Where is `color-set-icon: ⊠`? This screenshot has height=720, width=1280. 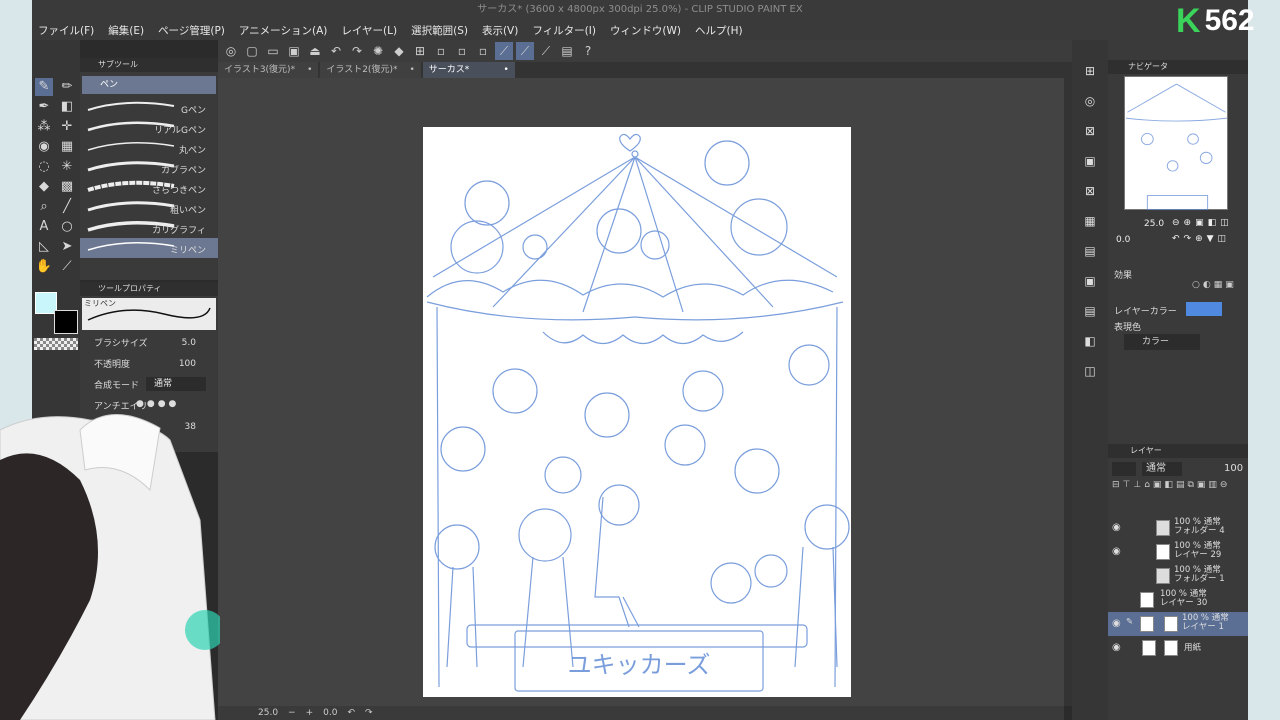 color-set-icon: ⊠ is located at coordinates (1090, 131).